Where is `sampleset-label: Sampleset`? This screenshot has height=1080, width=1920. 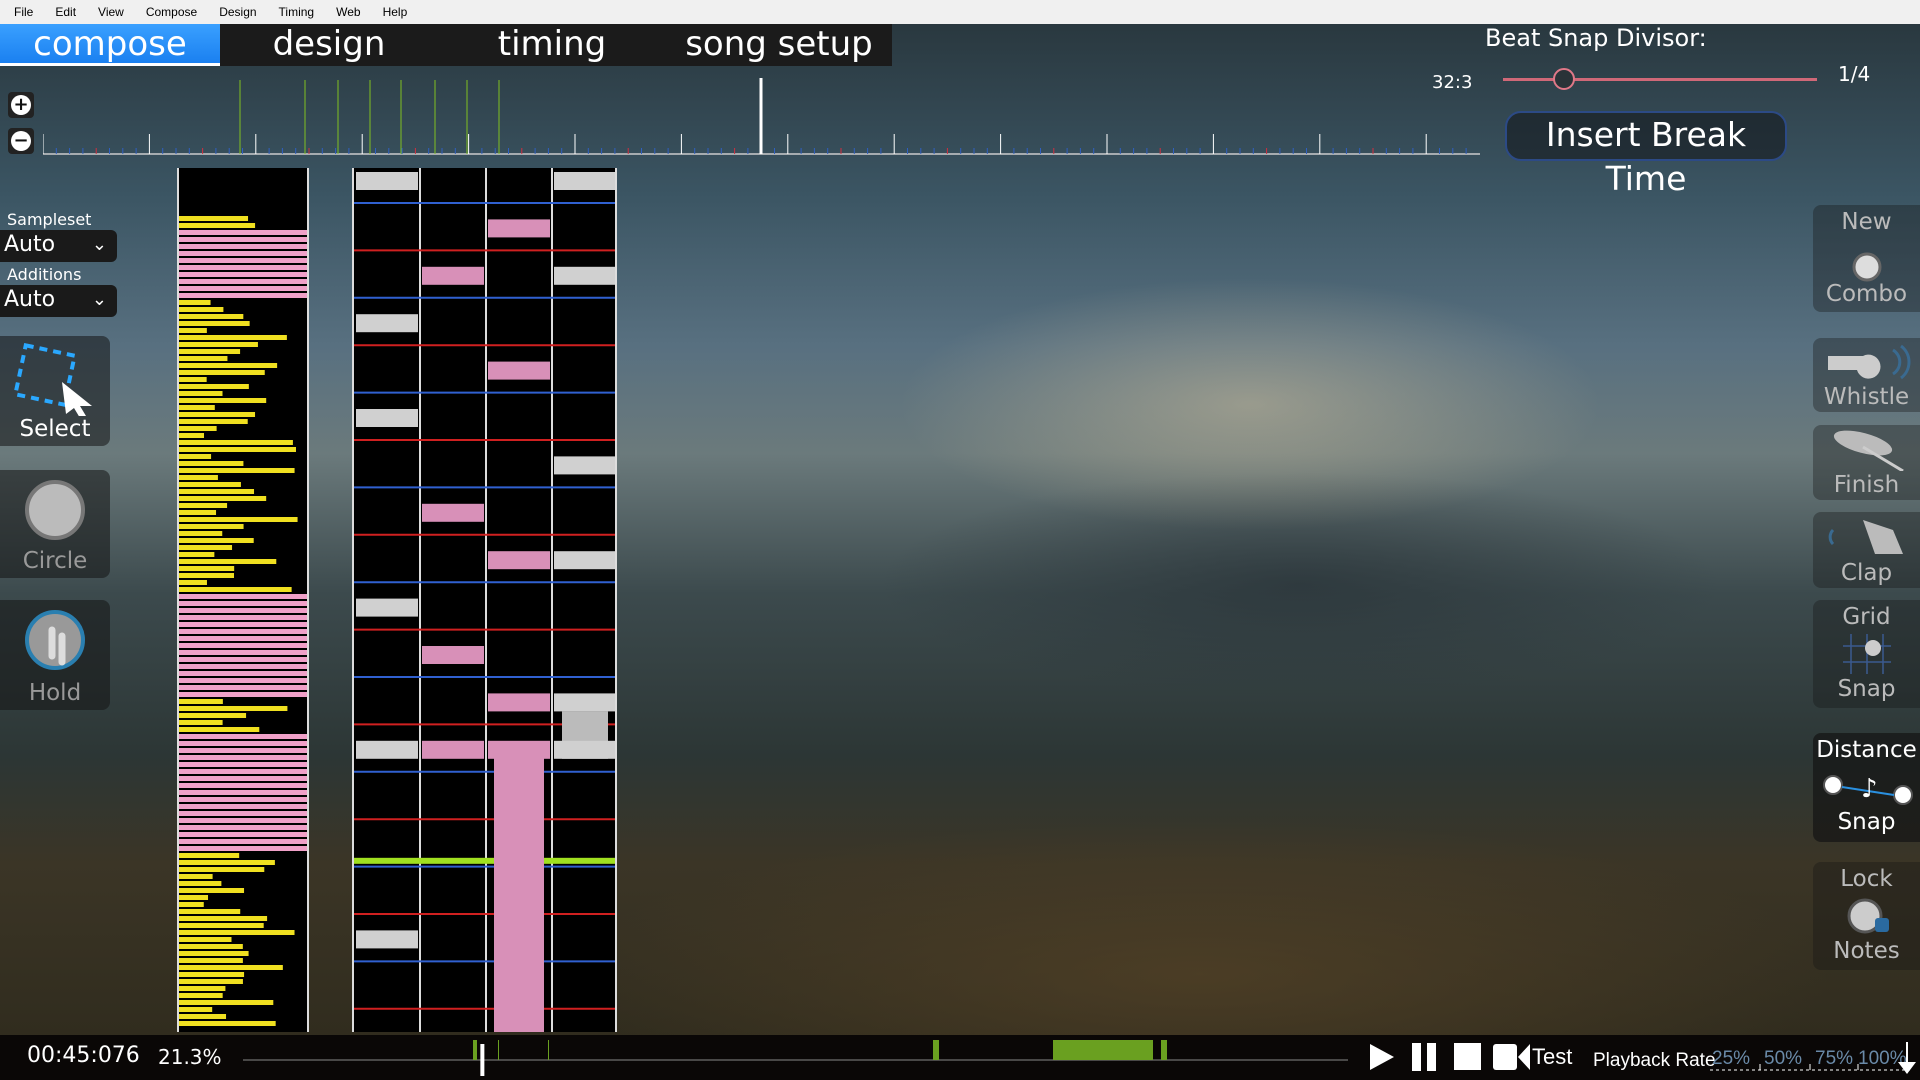 sampleset-label: Sampleset is located at coordinates (49, 219).